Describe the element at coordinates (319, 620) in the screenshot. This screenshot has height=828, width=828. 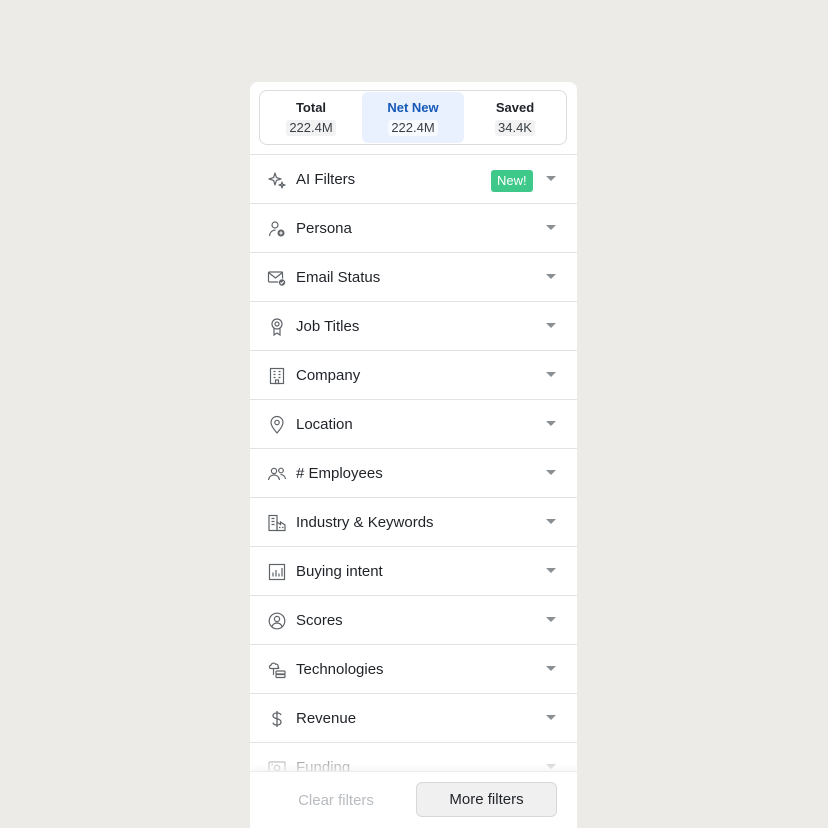
I see `filter-label: Scores` at that location.